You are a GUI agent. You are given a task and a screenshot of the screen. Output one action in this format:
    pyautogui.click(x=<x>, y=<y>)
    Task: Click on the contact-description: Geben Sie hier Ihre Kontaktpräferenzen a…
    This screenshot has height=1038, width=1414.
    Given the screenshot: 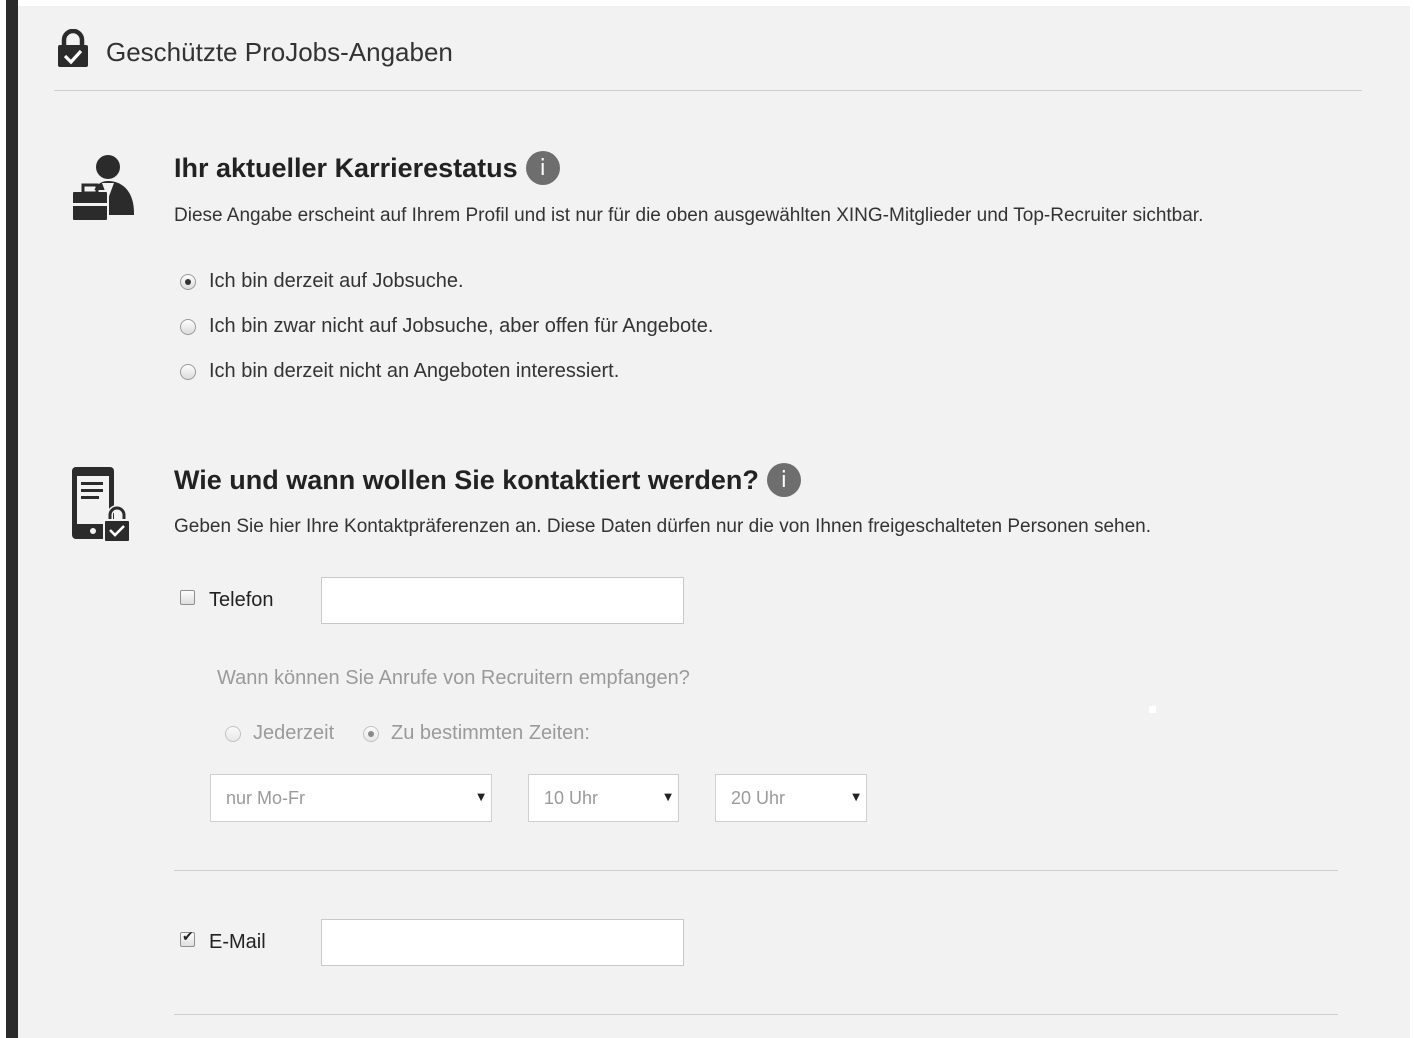 What is the action you would take?
    pyautogui.click(x=663, y=526)
    